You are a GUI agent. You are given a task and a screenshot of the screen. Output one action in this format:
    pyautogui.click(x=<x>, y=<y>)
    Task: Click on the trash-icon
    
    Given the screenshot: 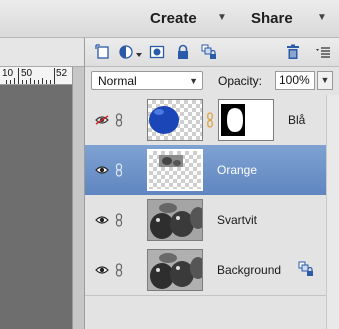 What is the action you would take?
    pyautogui.click(x=293, y=52)
    